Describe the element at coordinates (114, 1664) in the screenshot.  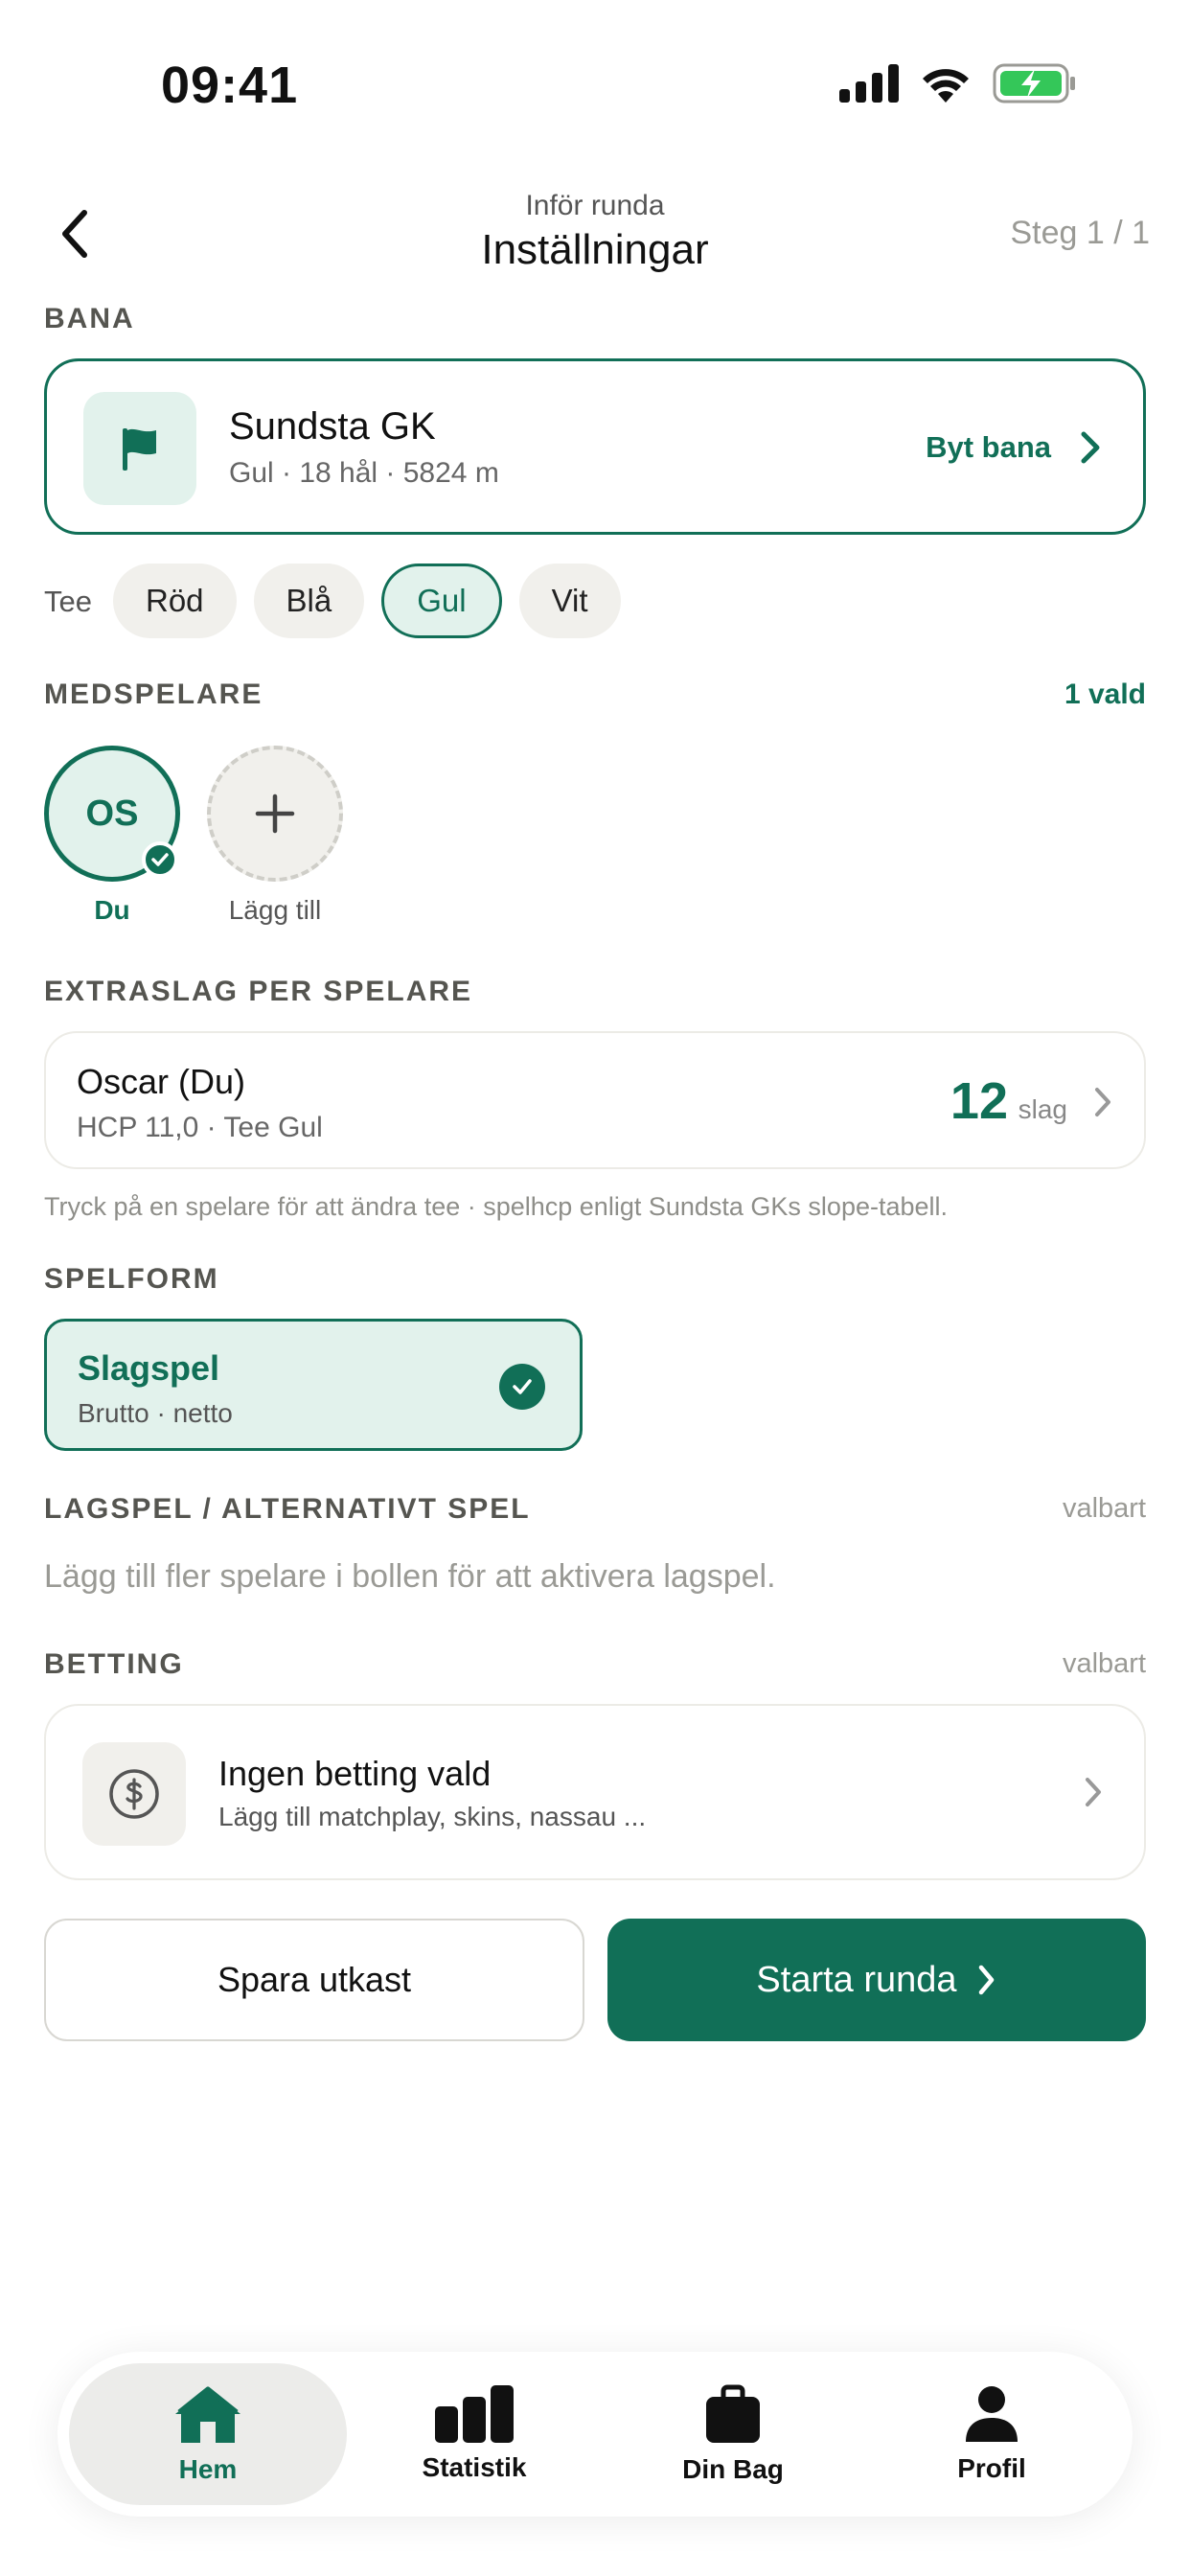
I see `section-label-betting: BETTING` at that location.